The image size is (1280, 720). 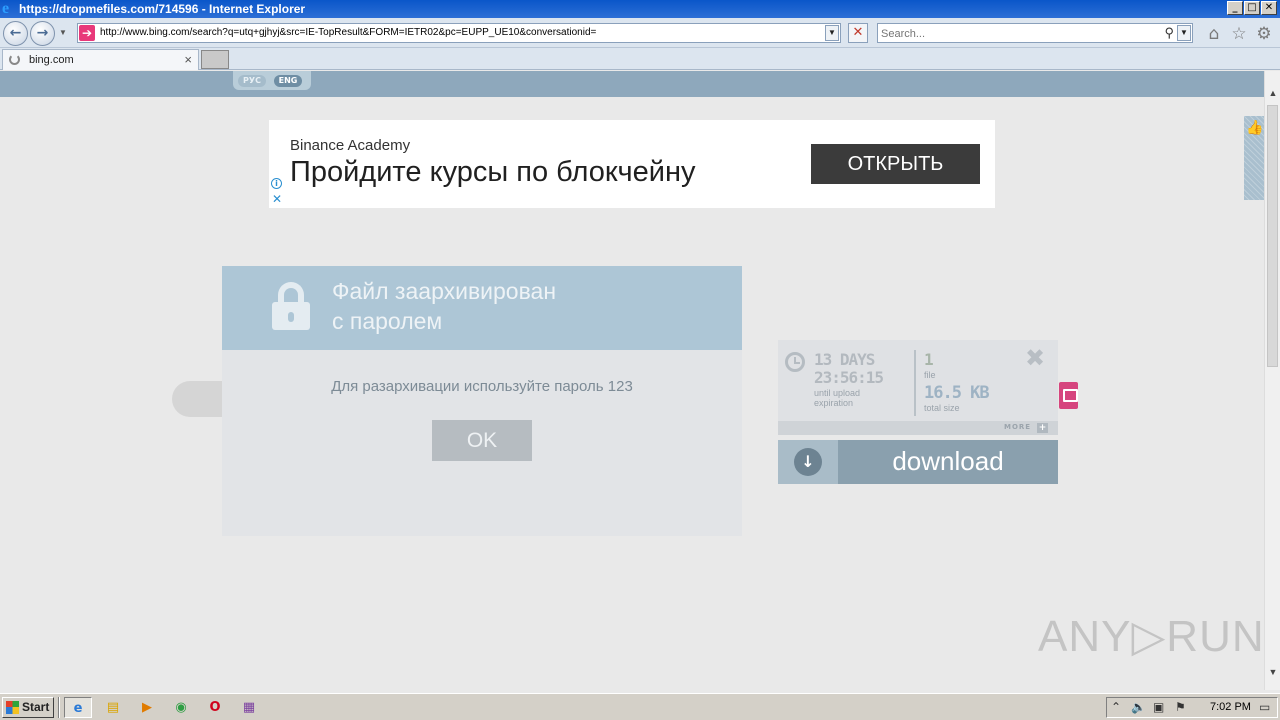 I want to click on forward-button: →, so click(x=42, y=33).